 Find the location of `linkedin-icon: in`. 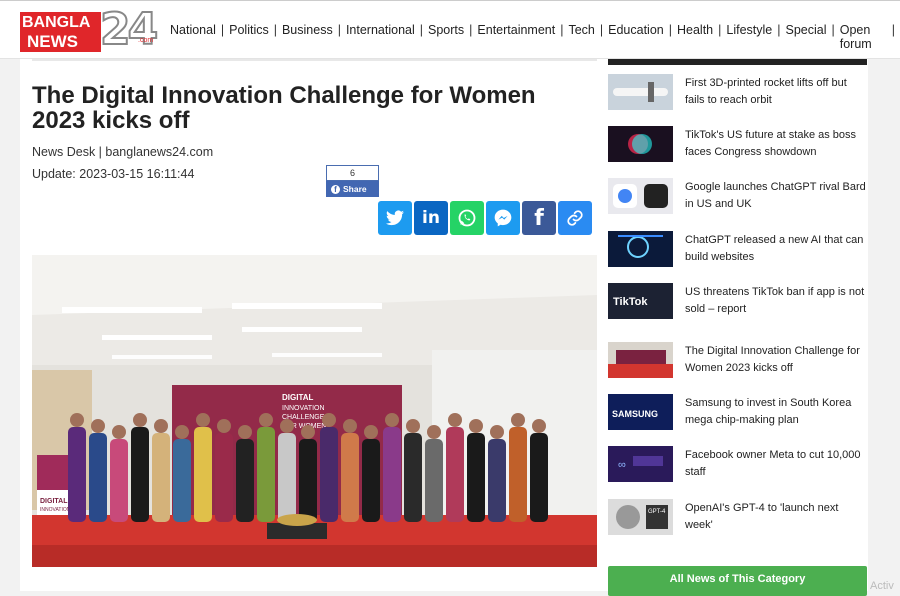

linkedin-icon: in is located at coordinates (431, 218).